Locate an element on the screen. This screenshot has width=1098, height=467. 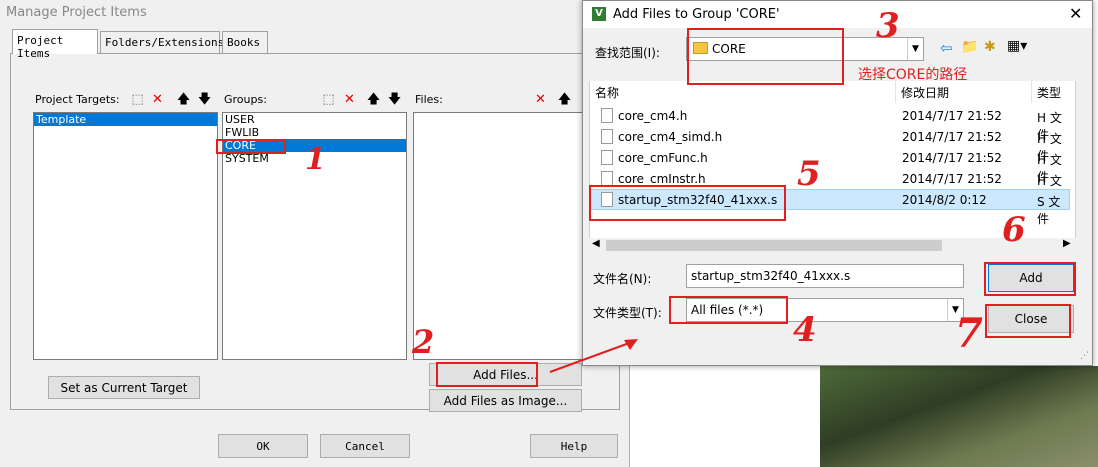
annotation-box-add-button is located at coordinates (1030, 279).